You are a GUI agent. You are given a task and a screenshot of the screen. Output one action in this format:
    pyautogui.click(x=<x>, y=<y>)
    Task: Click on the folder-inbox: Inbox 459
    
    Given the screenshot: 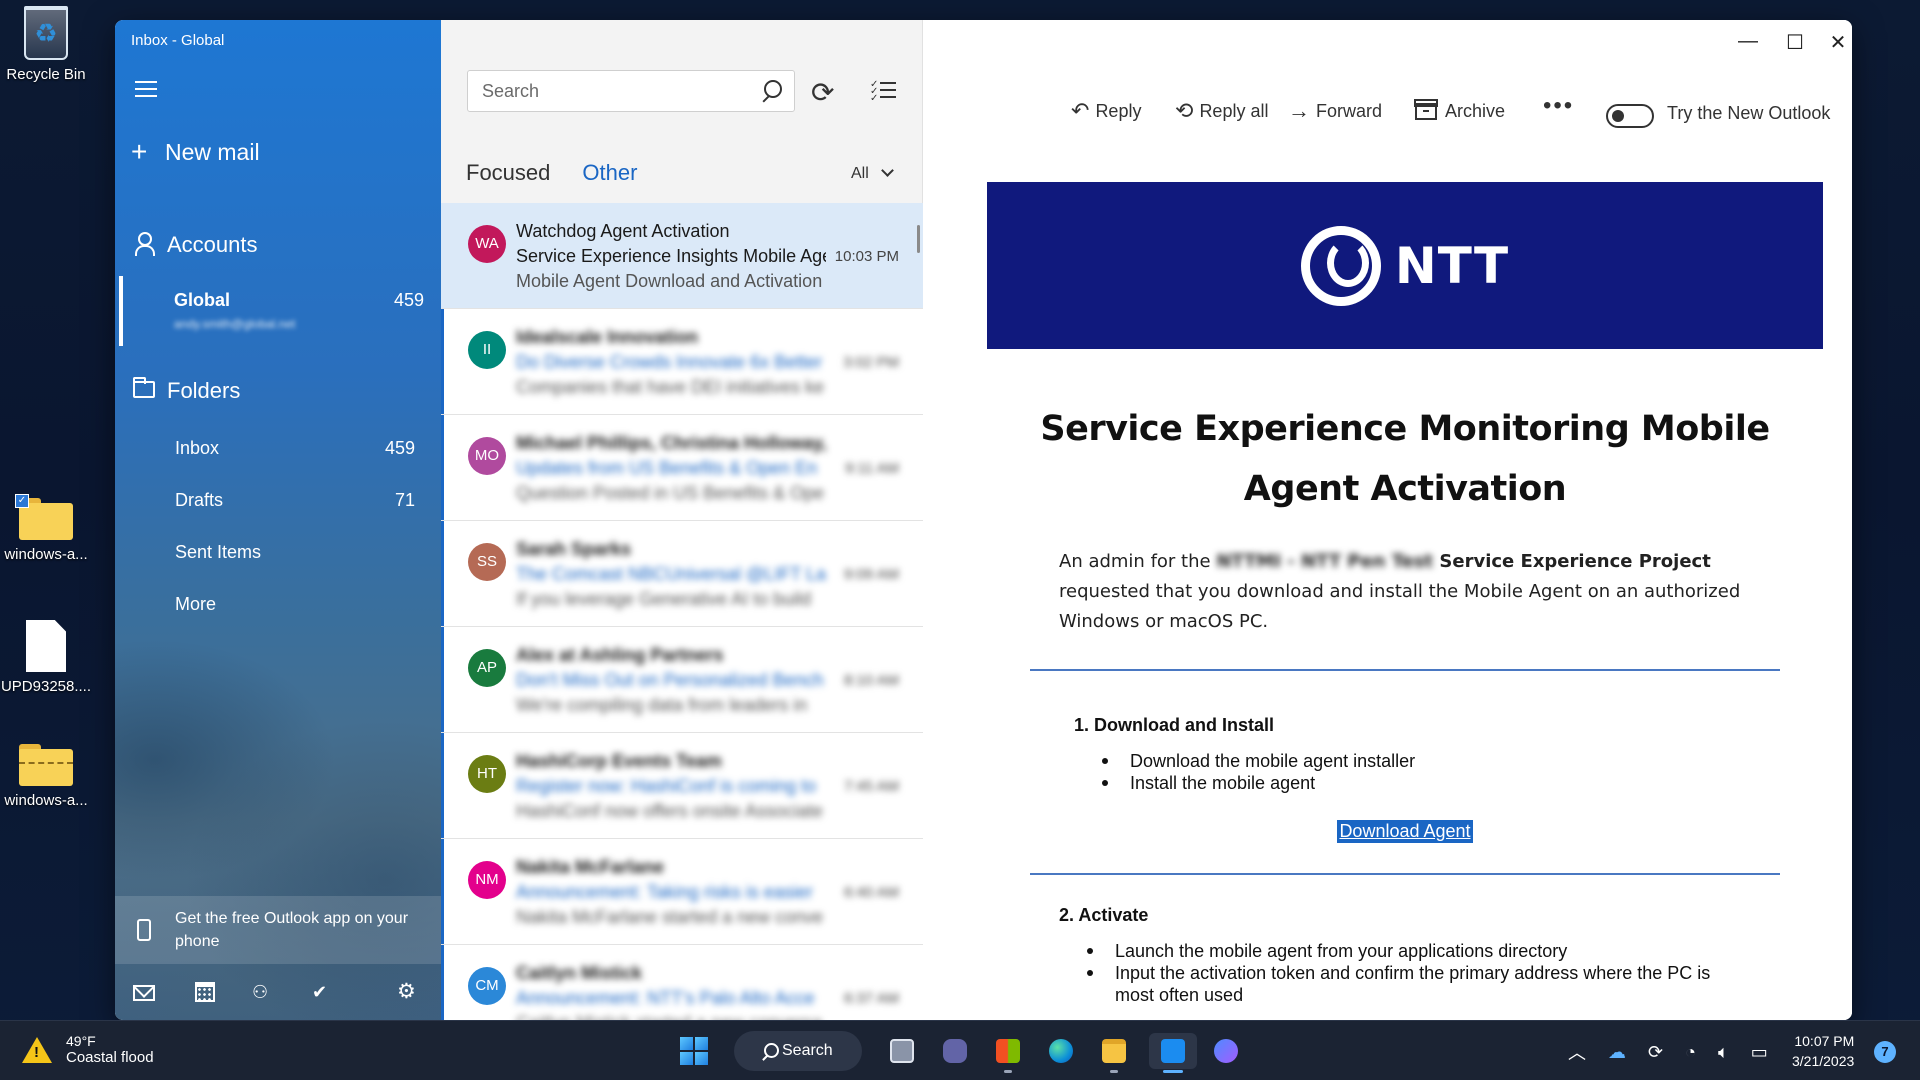 What is the action you would take?
    pyautogui.click(x=295, y=448)
    